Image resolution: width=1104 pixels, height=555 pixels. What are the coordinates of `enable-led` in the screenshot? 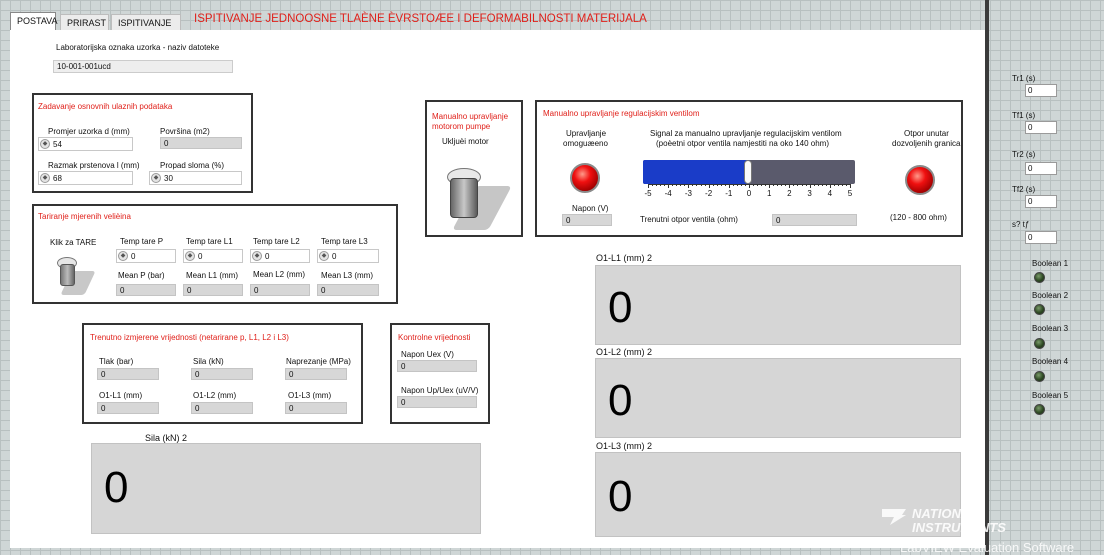 It's located at (585, 178).